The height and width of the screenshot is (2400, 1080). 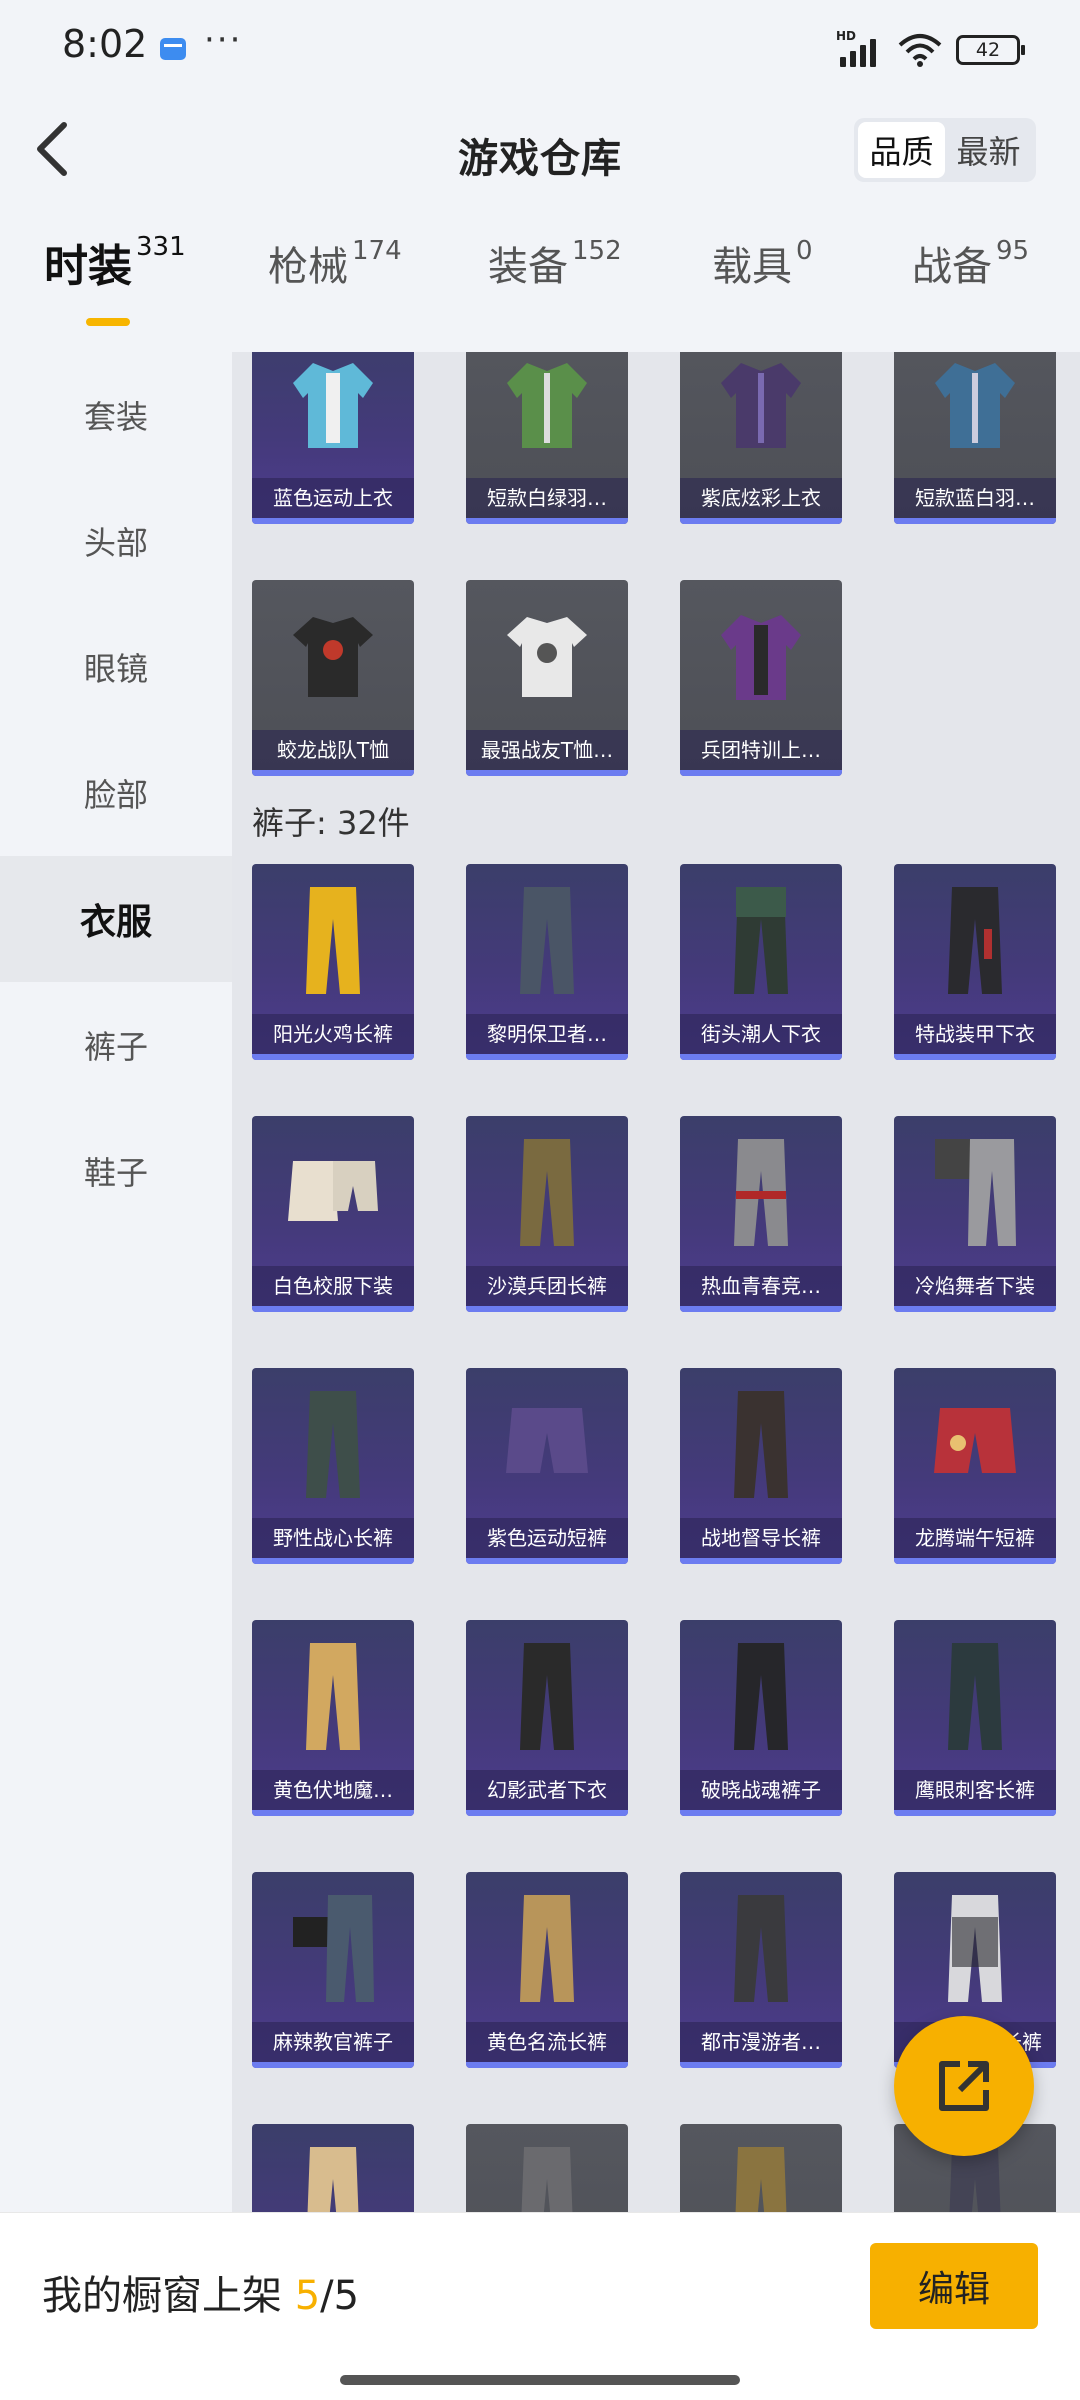 I want to click on sort-quality-option: 品质, so click(x=901, y=150).